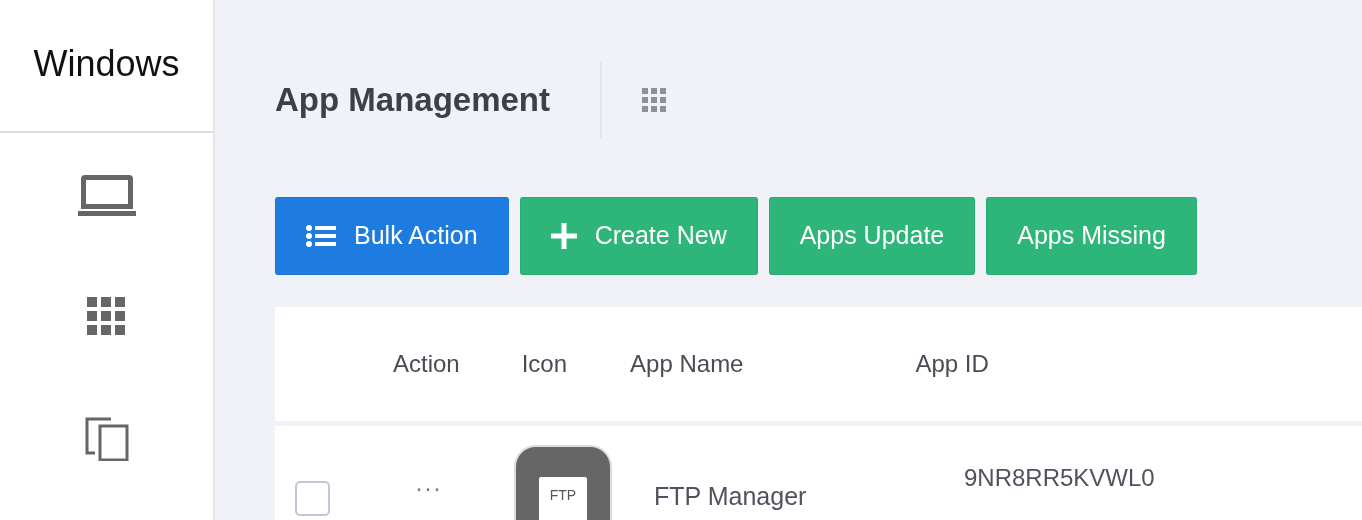 The width and height of the screenshot is (1362, 520). What do you see at coordinates (413, 100) in the screenshot?
I see `page-title: App Management` at bounding box center [413, 100].